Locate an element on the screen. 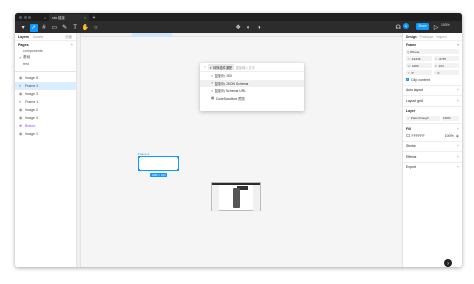 The image size is (474, 284). fill-swatch is located at coordinates (408, 135).